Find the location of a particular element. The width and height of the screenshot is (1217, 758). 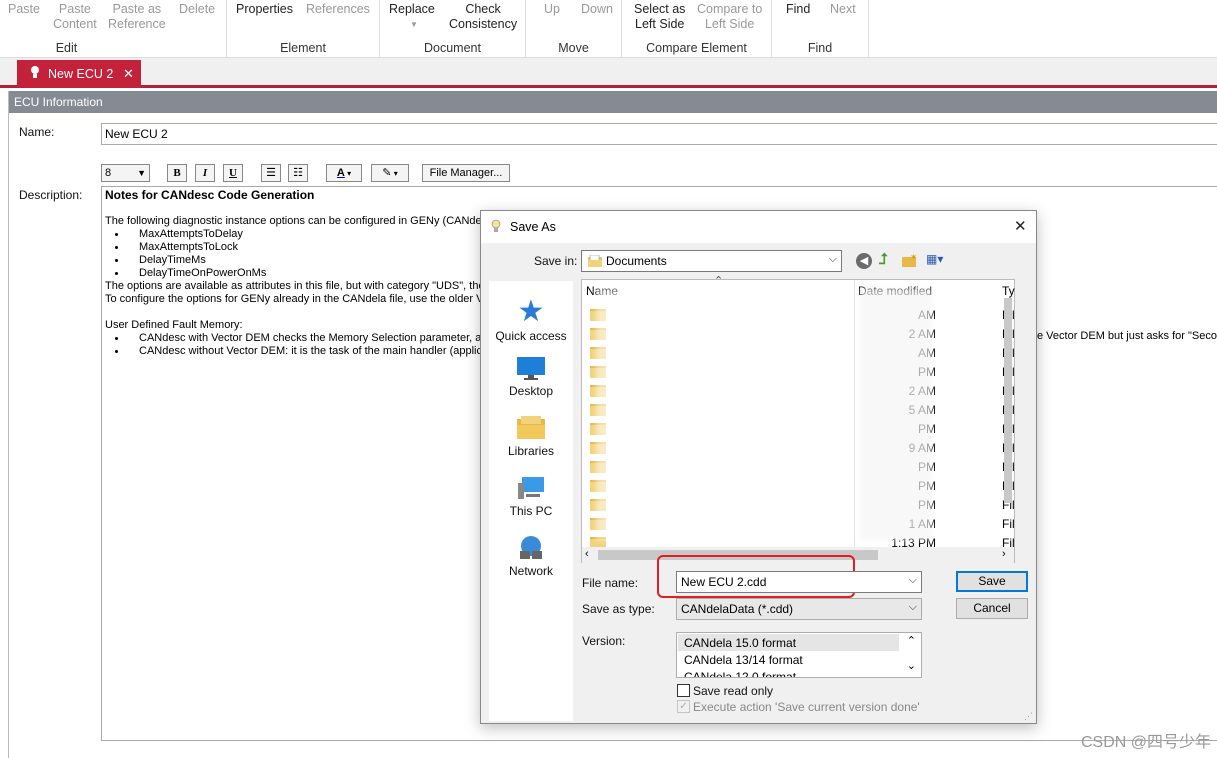

ribbon-group-document: Replace ▼ Check Consistency Document is located at coordinates (453, 29).